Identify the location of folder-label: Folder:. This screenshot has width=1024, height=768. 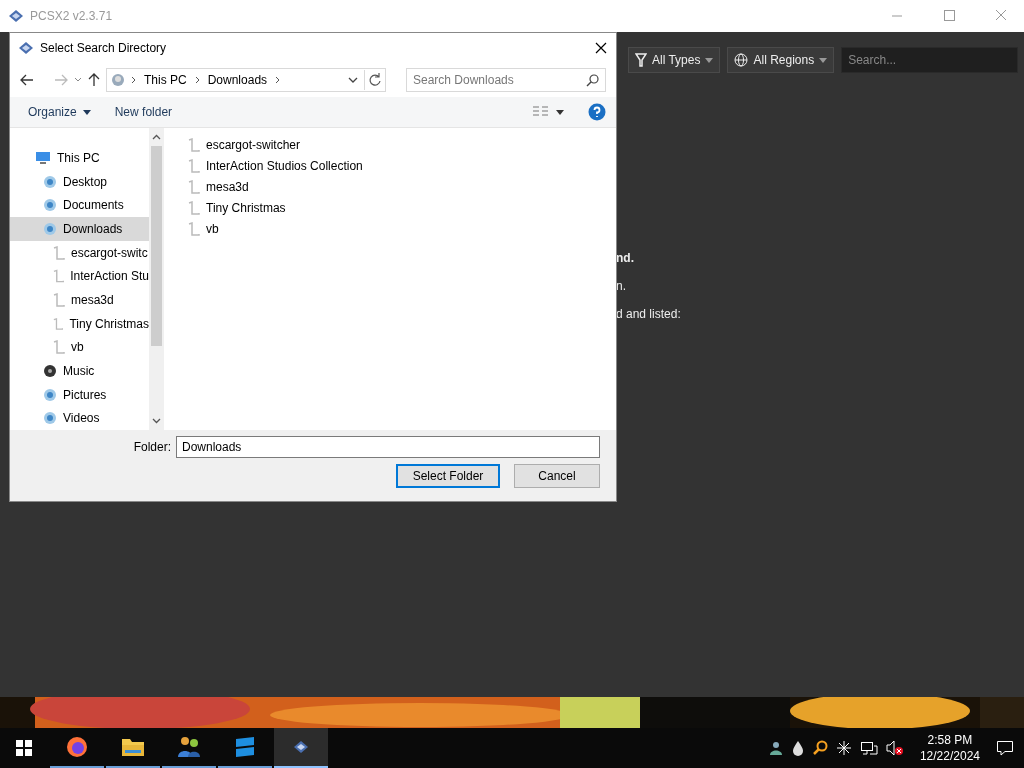
(152, 447).